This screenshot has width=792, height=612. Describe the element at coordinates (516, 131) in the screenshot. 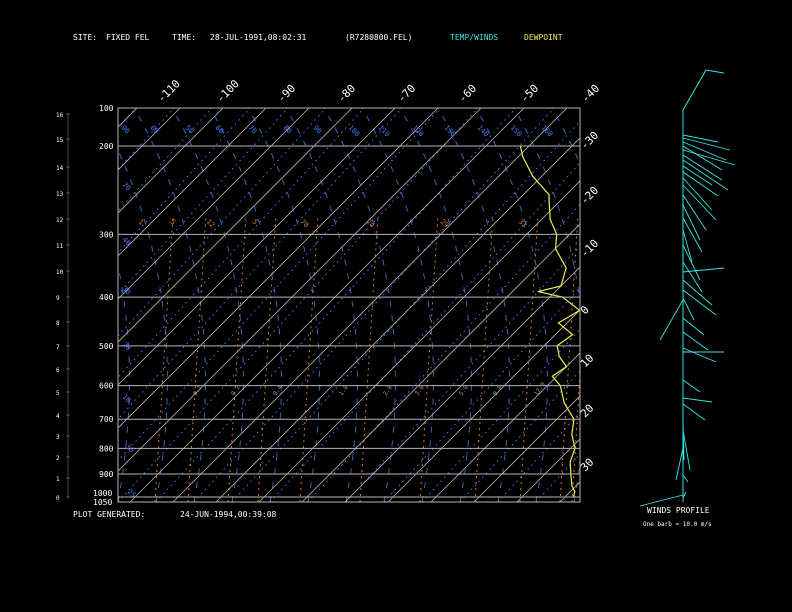

I see `theta-label: 150` at that location.